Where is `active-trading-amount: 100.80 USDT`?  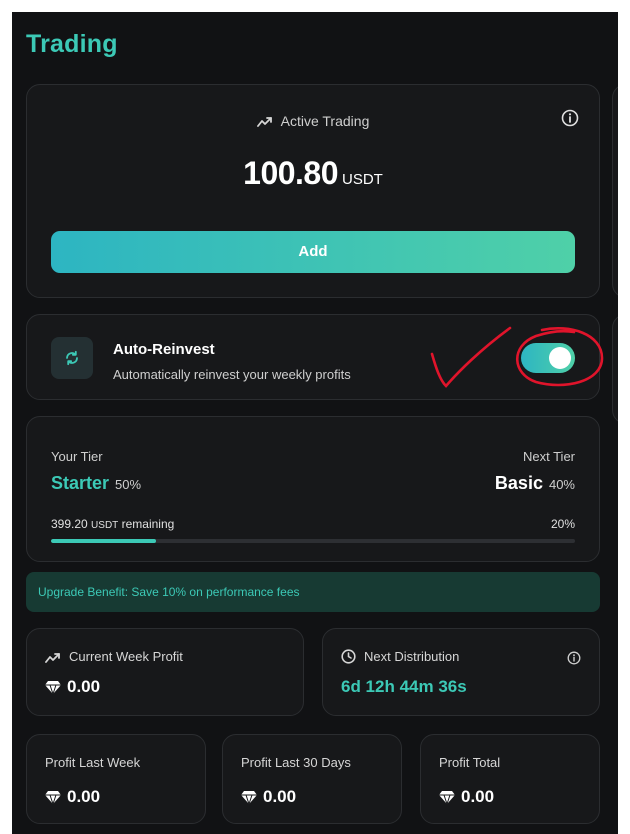
active-trading-amount: 100.80 USDT is located at coordinates (313, 173).